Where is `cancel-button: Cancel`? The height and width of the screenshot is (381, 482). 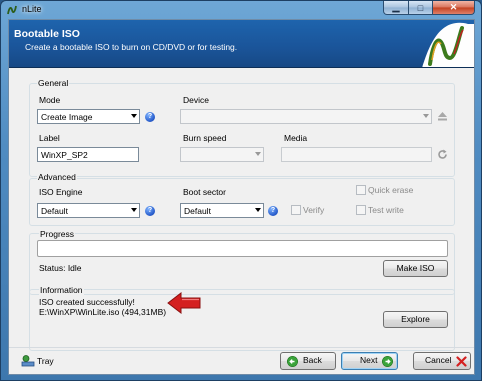
cancel-button: Cancel is located at coordinates (442, 361).